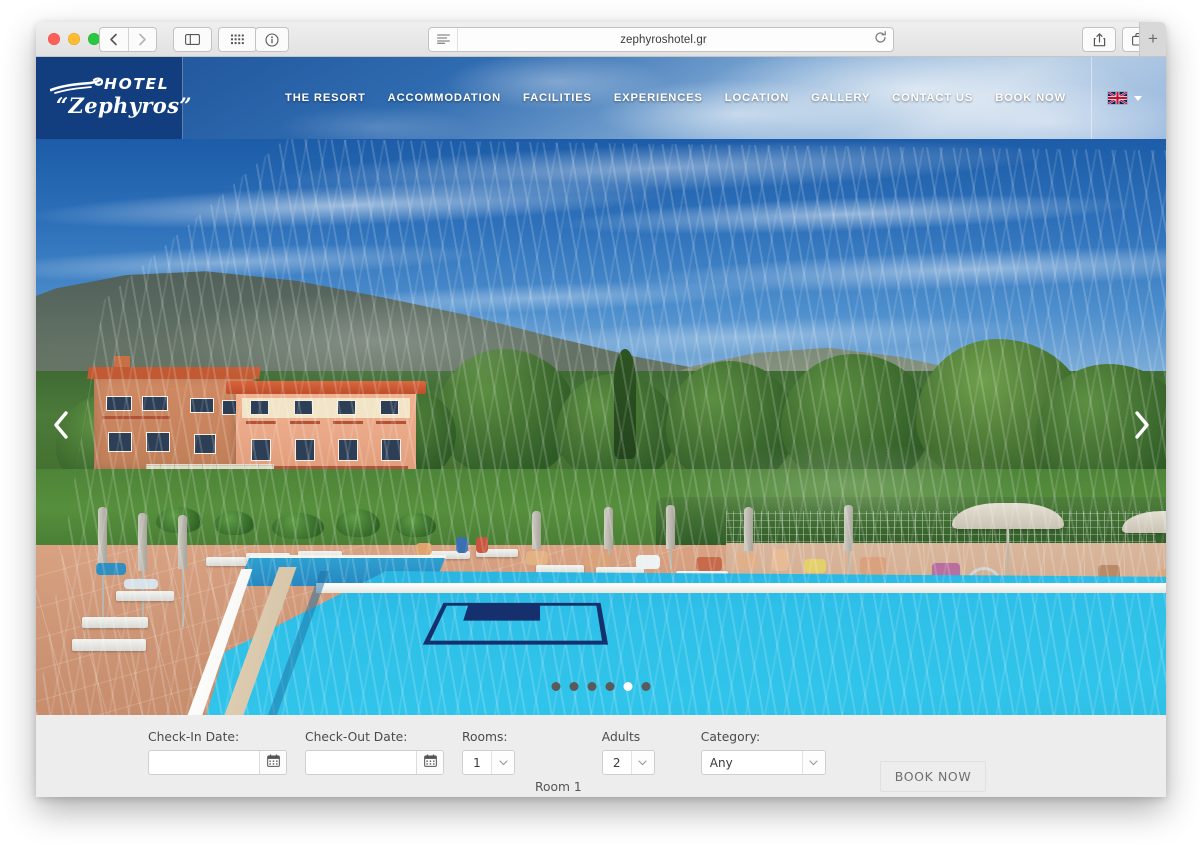 This screenshot has width=1200, height=851. I want to click on share-button, so click(1099, 39).